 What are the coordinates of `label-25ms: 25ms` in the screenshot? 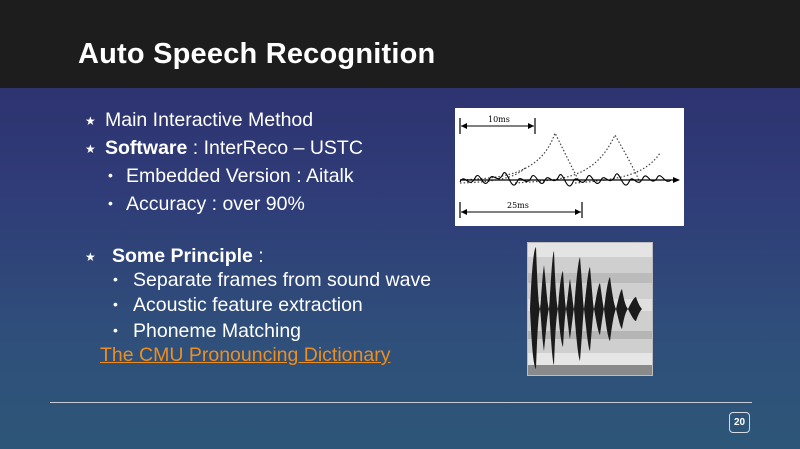 It's located at (518, 205).